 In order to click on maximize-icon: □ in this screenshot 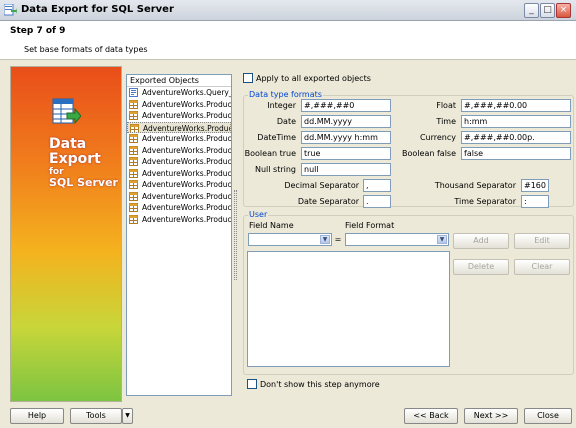, I will do `click(547, 10)`.